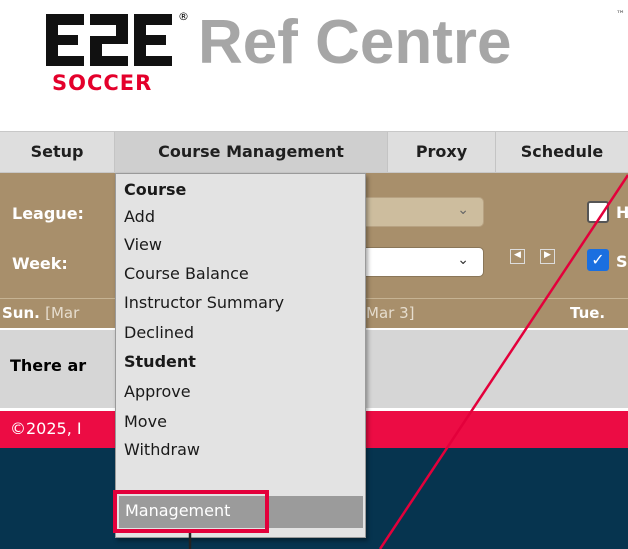  Describe the element at coordinates (157, 391) in the screenshot. I see `menu-item-approve: Approve` at that location.